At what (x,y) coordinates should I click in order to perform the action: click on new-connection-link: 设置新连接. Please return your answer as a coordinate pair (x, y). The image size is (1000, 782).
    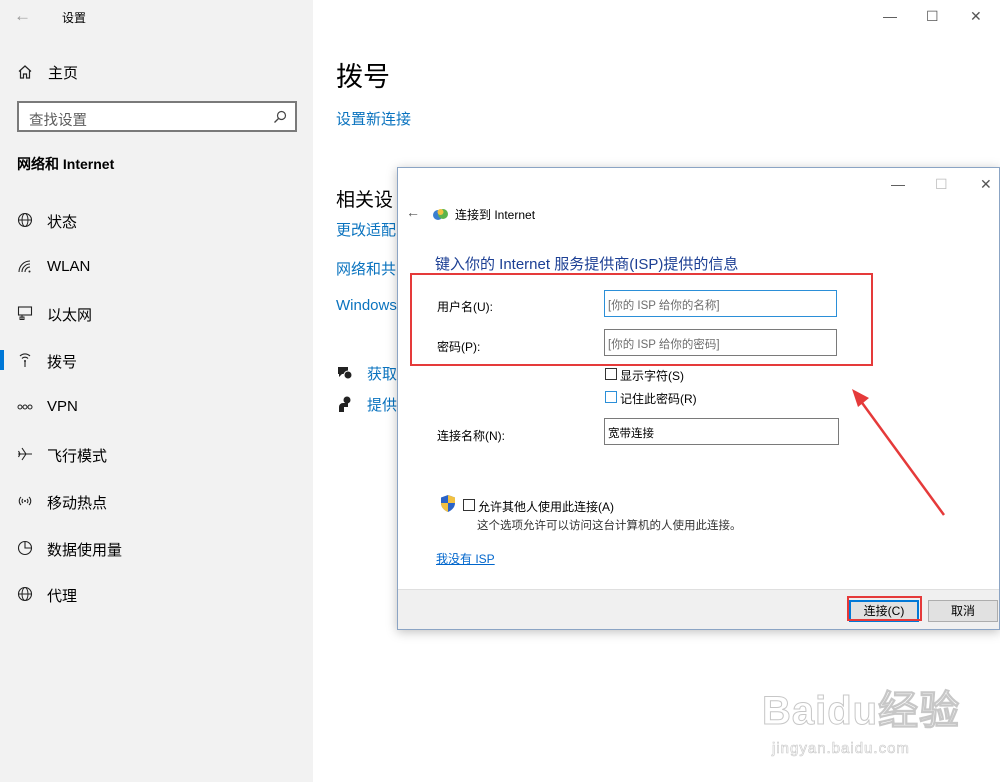
    Looking at the image, I should click on (373, 118).